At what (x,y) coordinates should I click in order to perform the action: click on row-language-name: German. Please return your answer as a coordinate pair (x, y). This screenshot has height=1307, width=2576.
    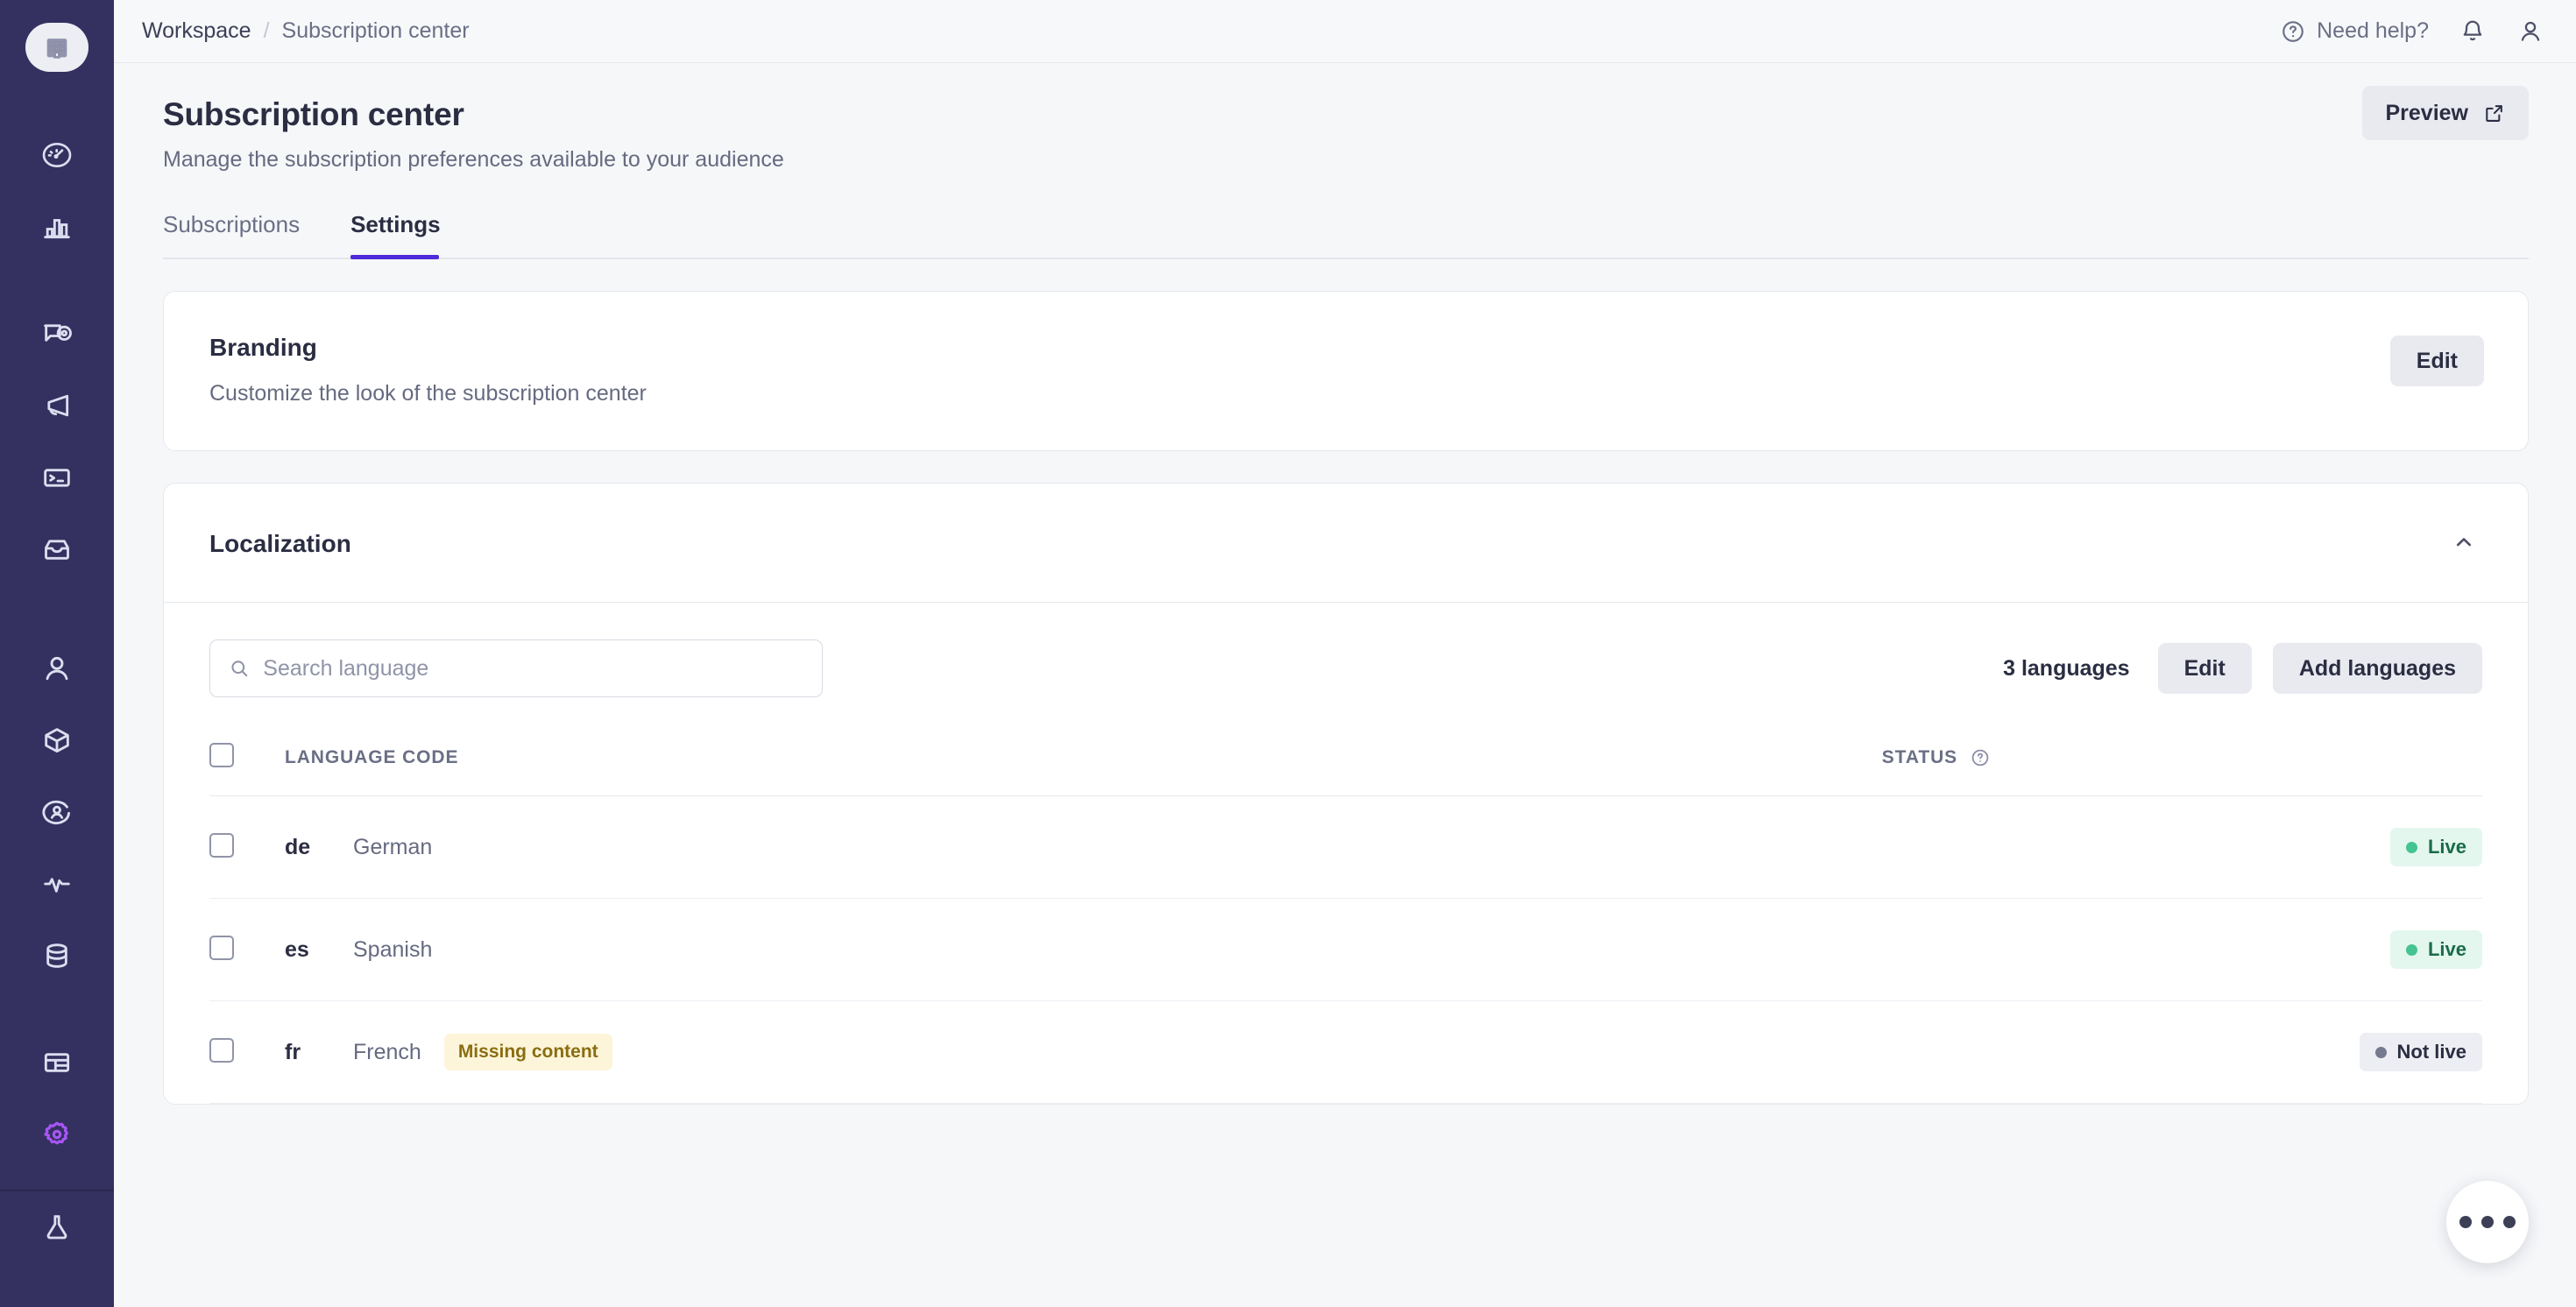
    Looking at the image, I should click on (393, 846).